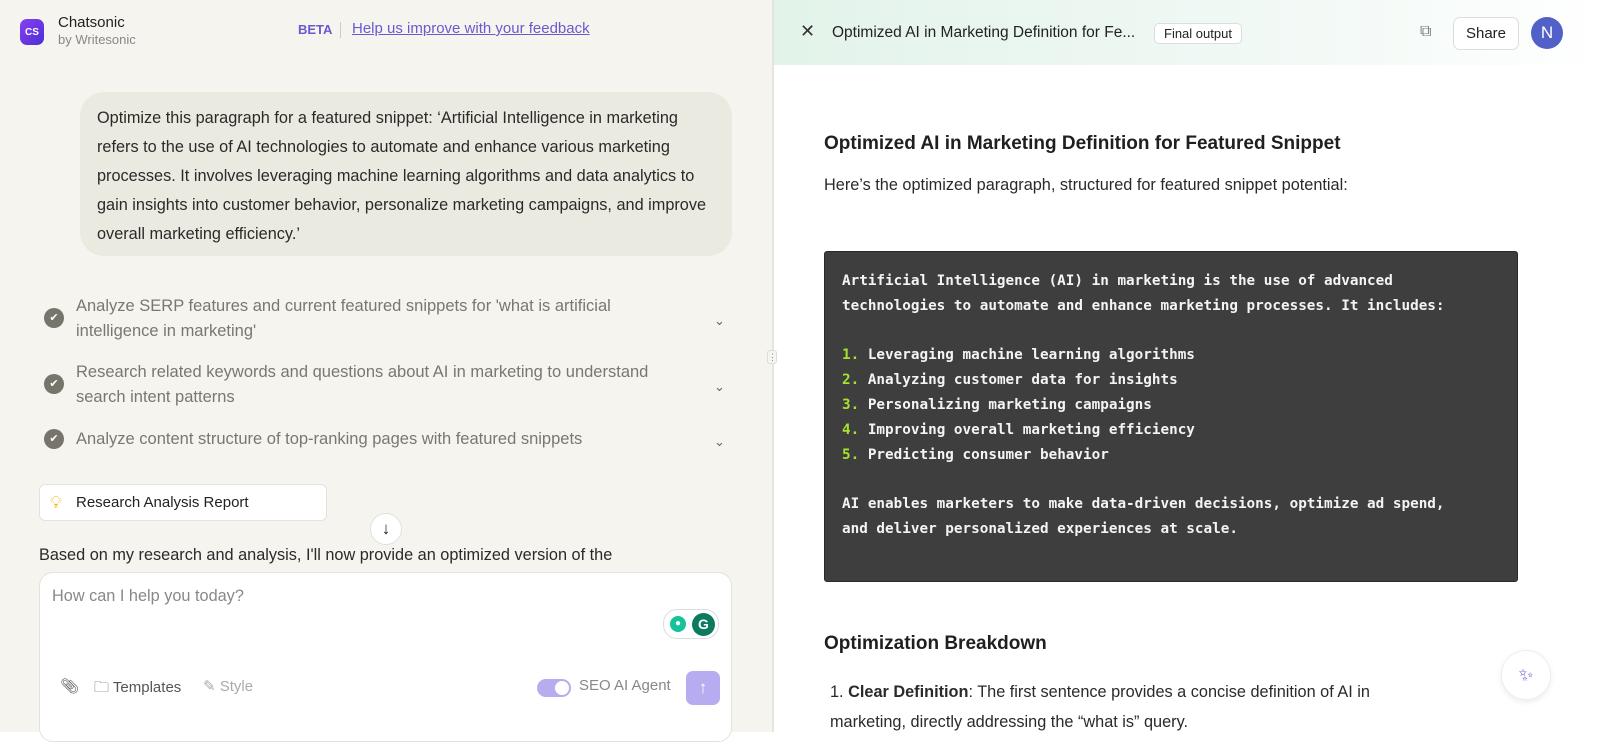 The image size is (1600, 742). What do you see at coordinates (988, 454) in the screenshot?
I see `code-list-item: Predicting consumer behavior` at bounding box center [988, 454].